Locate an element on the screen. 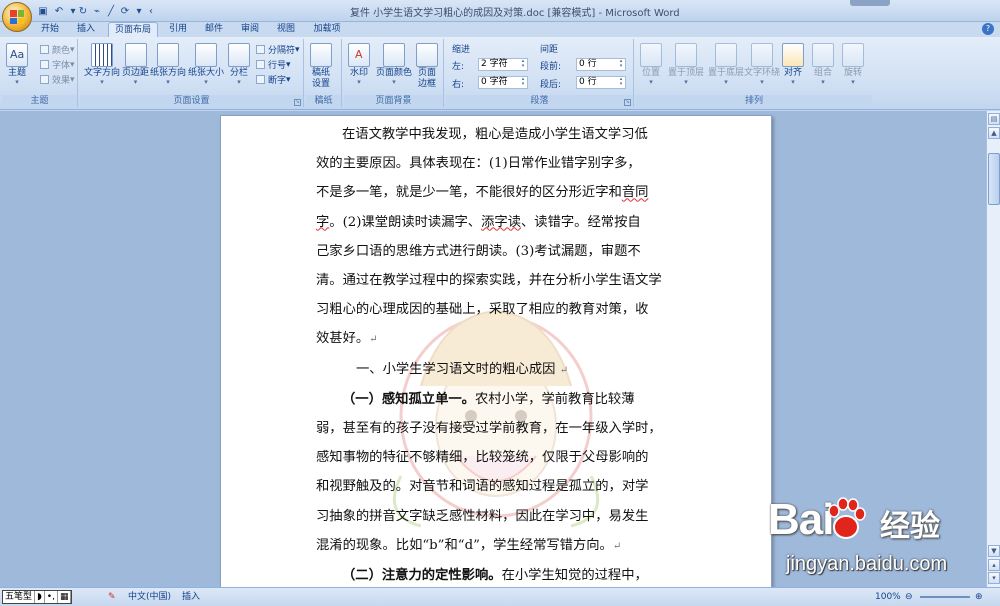  group-theme: Aa 主题 ▾ 颜色 ▾ 字体 ▾ 效果 ▾ 主题 is located at coordinates (40, 73).